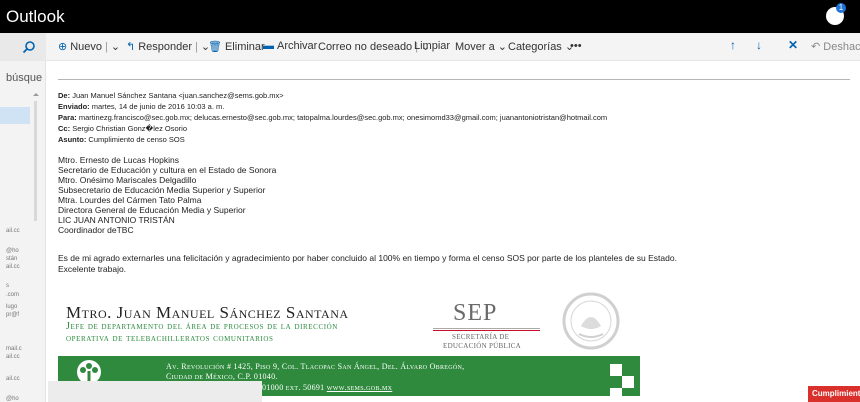 The width and height of the screenshot is (860, 402). What do you see at coordinates (268, 46) in the screenshot?
I see `archive-icon: ▬` at bounding box center [268, 46].